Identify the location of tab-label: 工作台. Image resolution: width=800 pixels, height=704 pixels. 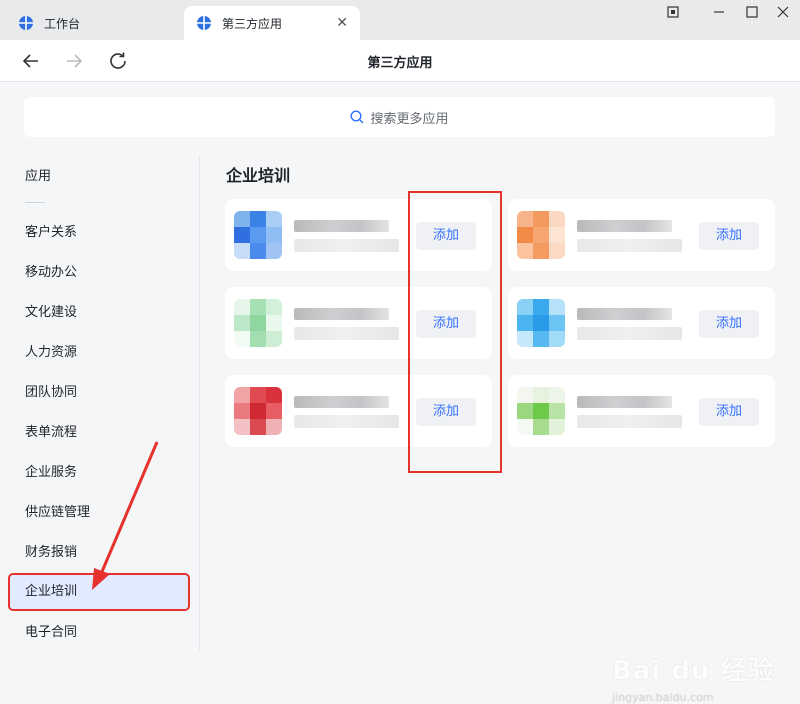
(62, 23).